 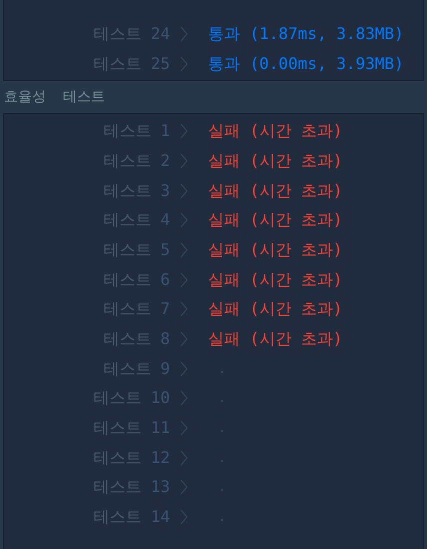 I want to click on test-result: 통과 (1.87ms, 3.83MB), so click(x=306, y=33).